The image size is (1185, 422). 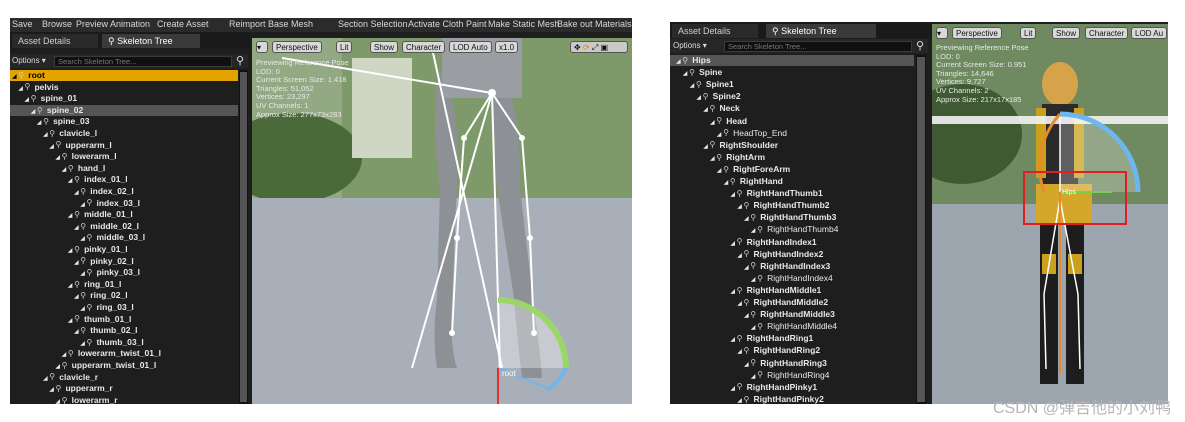 I want to click on tree-row: ◢ ⚲ RightHandIndex3, so click(x=792, y=266).